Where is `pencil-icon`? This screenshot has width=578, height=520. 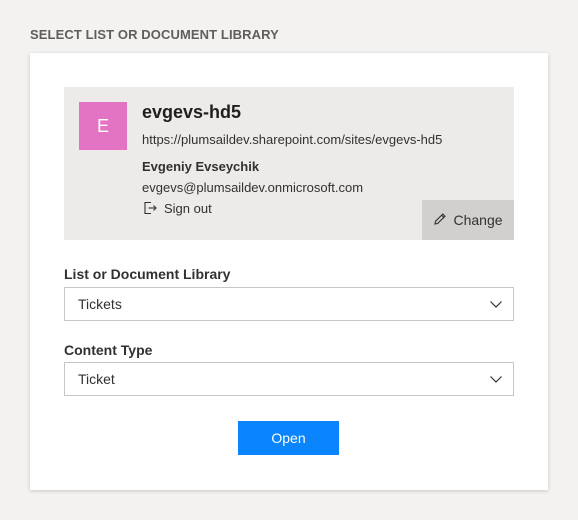 pencil-icon is located at coordinates (440, 220).